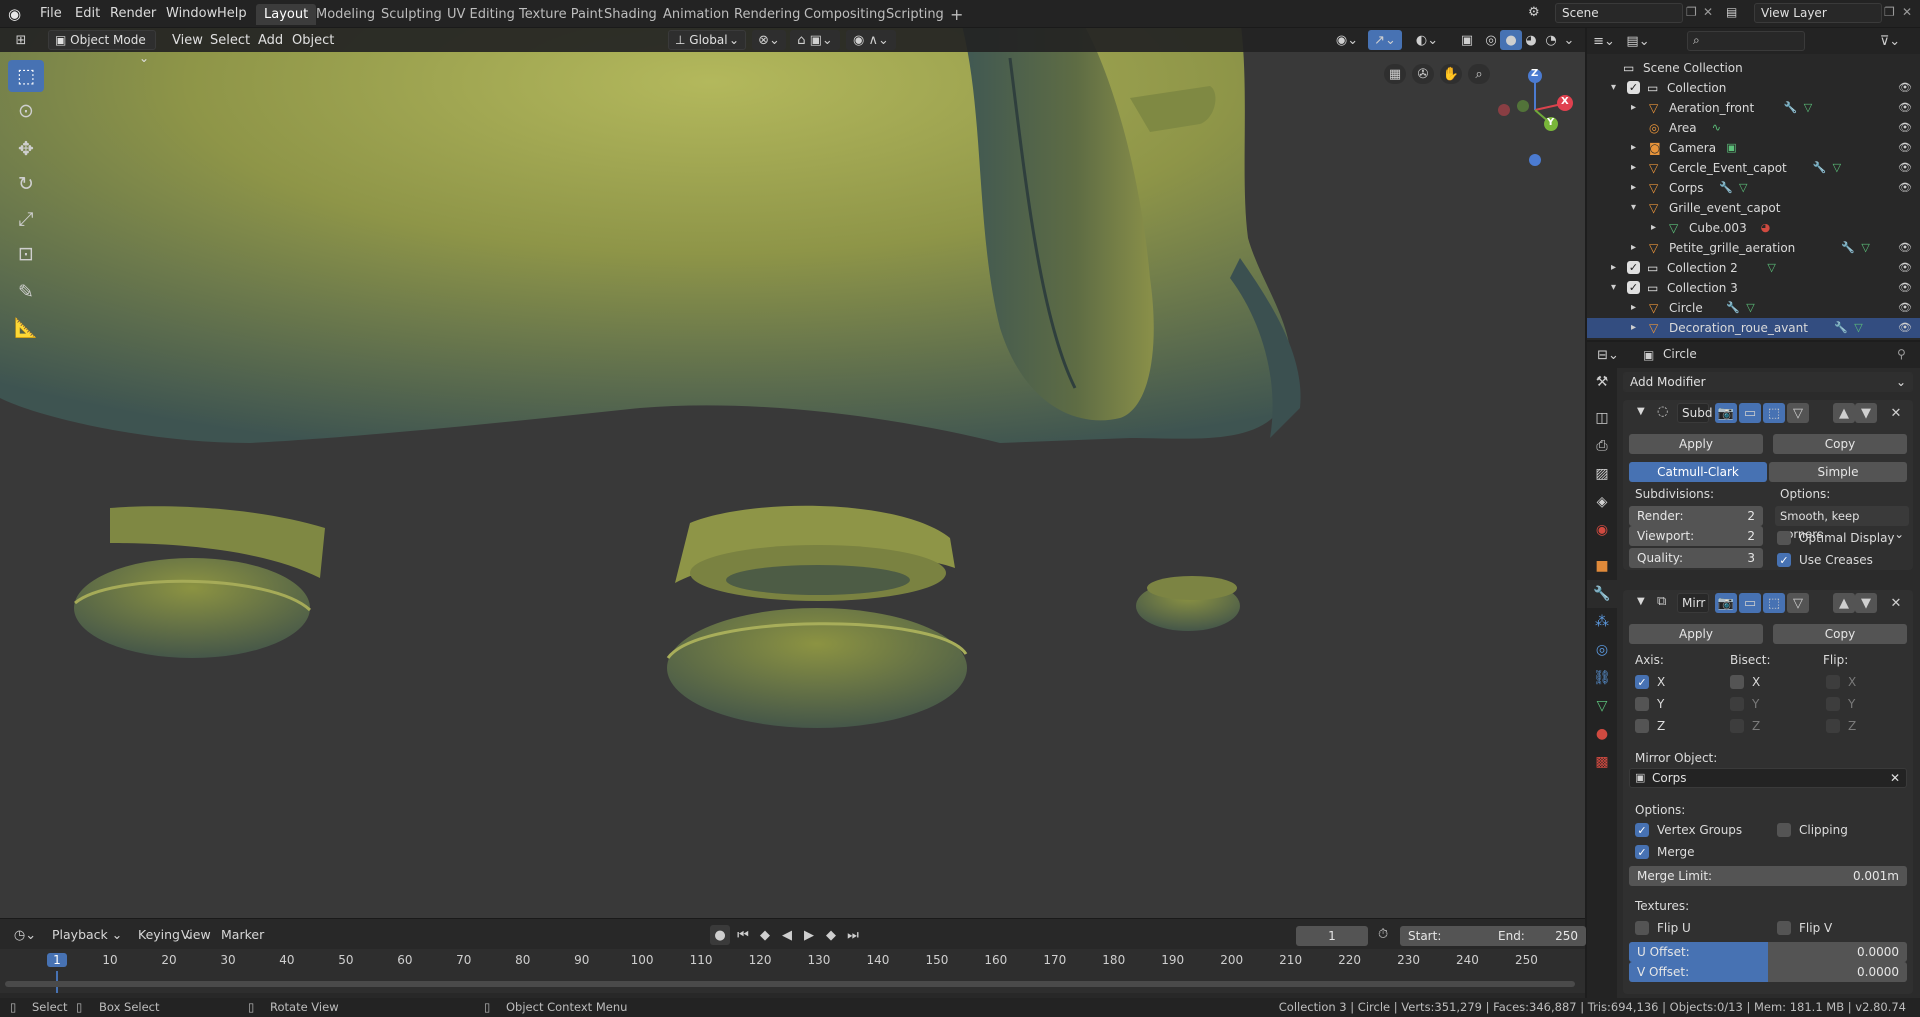 This screenshot has width=1920, height=1017. Describe the element at coordinates (1696, 536) in the screenshot. I see `viewport-levels-field: Viewport: 2` at that location.